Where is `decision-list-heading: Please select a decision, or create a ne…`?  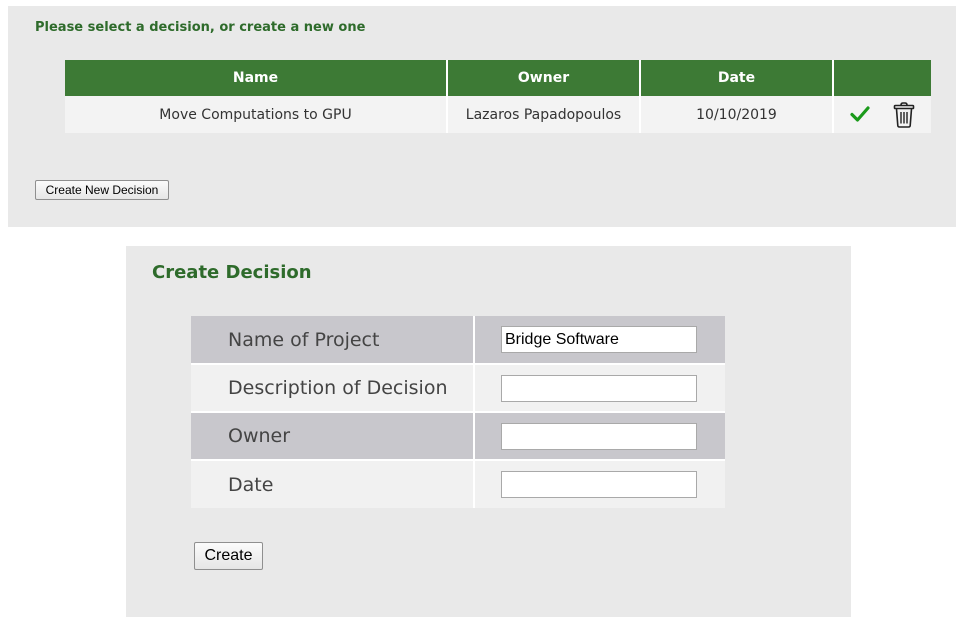
decision-list-heading: Please select a decision, or create a ne… is located at coordinates (200, 27).